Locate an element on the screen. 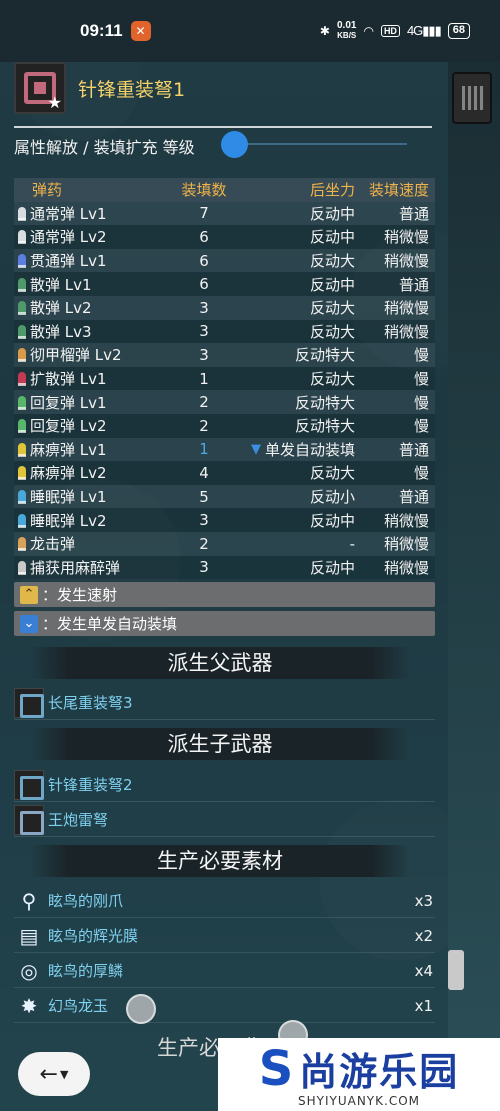 The image size is (500, 1111). battery-indicator: 68 is located at coordinates (458, 31).